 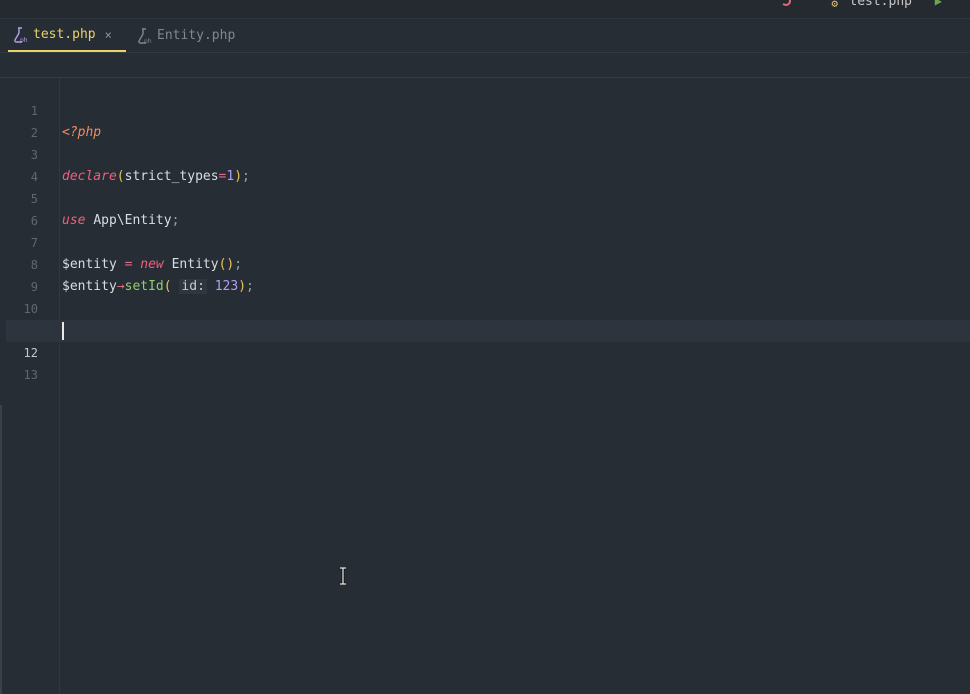 I want to click on code-line: 1 <?php, so click(x=488, y=109).